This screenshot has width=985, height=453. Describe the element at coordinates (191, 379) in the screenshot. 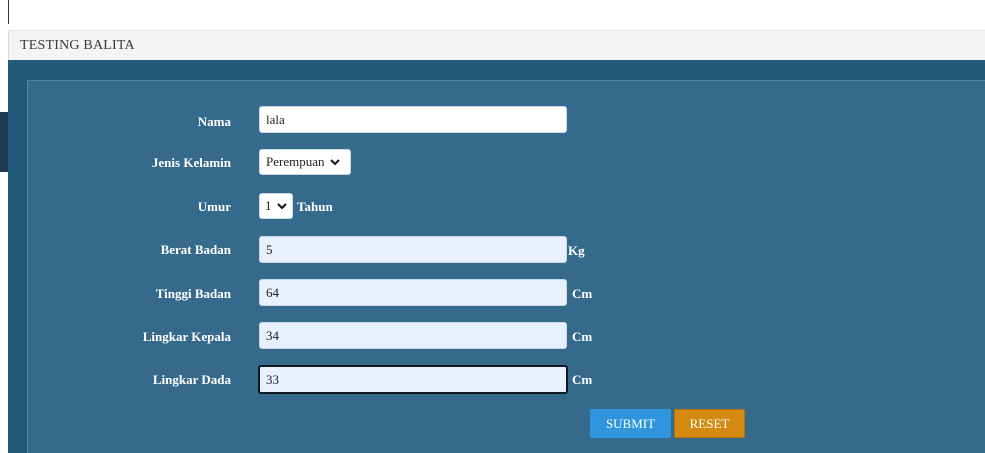

I see `lingkar-dada-label: Lingkar Dada` at that location.